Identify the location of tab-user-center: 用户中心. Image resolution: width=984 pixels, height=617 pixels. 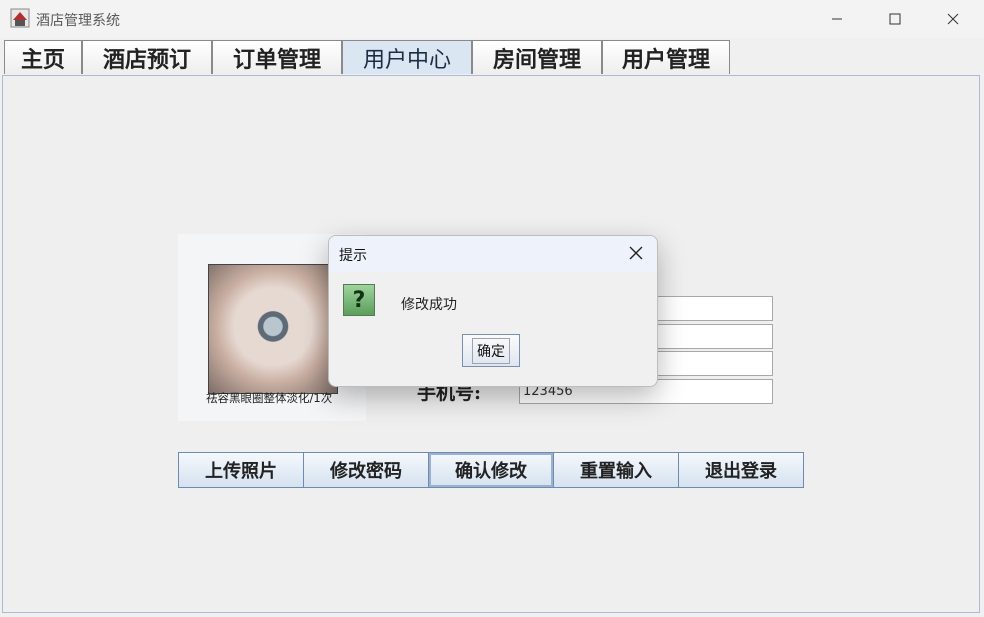
(407, 57).